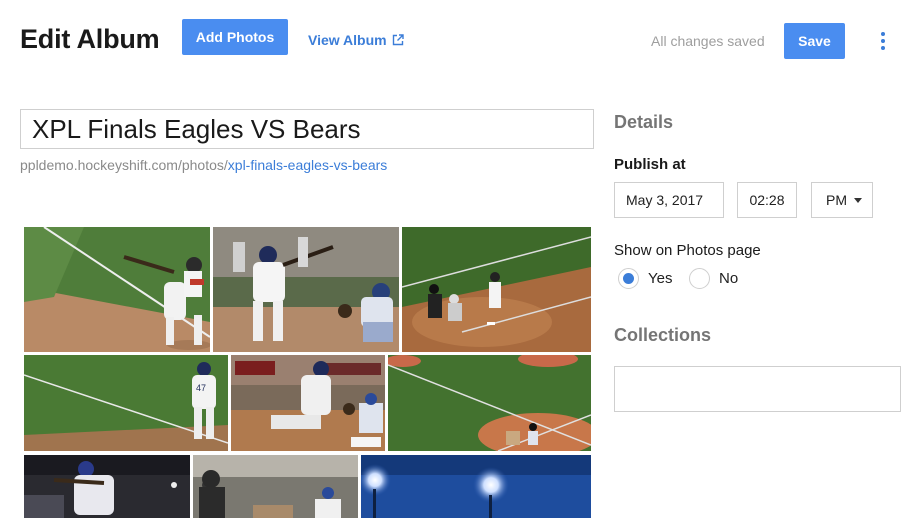 The image size is (921, 518). What do you see at coordinates (107, 486) in the screenshot?
I see `bunt-photo` at bounding box center [107, 486].